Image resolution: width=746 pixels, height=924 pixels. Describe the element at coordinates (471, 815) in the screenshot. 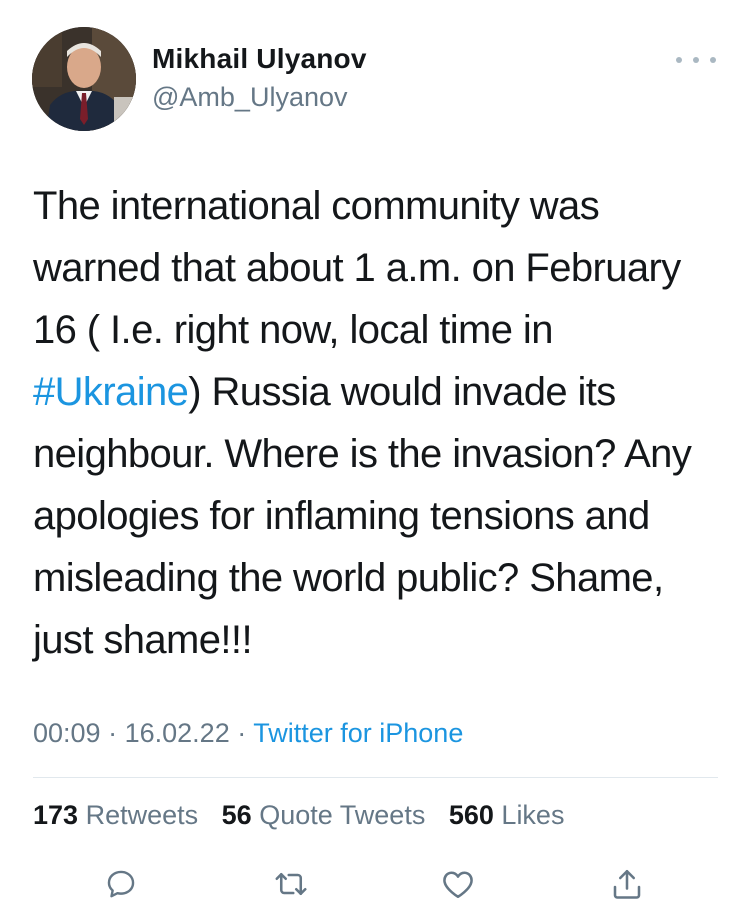

I see `likes-count: 560` at that location.